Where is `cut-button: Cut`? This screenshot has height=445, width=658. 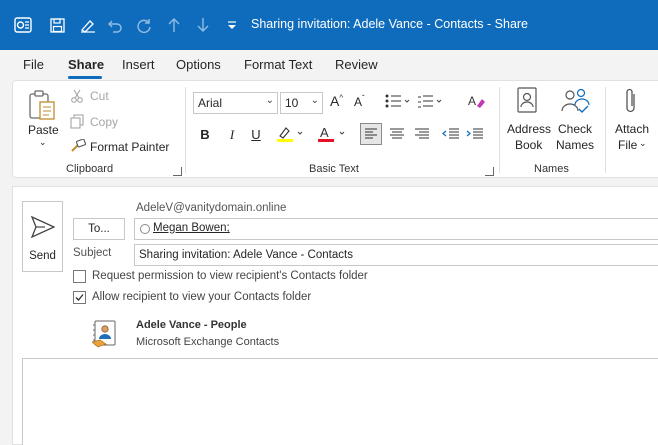 cut-button: Cut is located at coordinates (99, 96).